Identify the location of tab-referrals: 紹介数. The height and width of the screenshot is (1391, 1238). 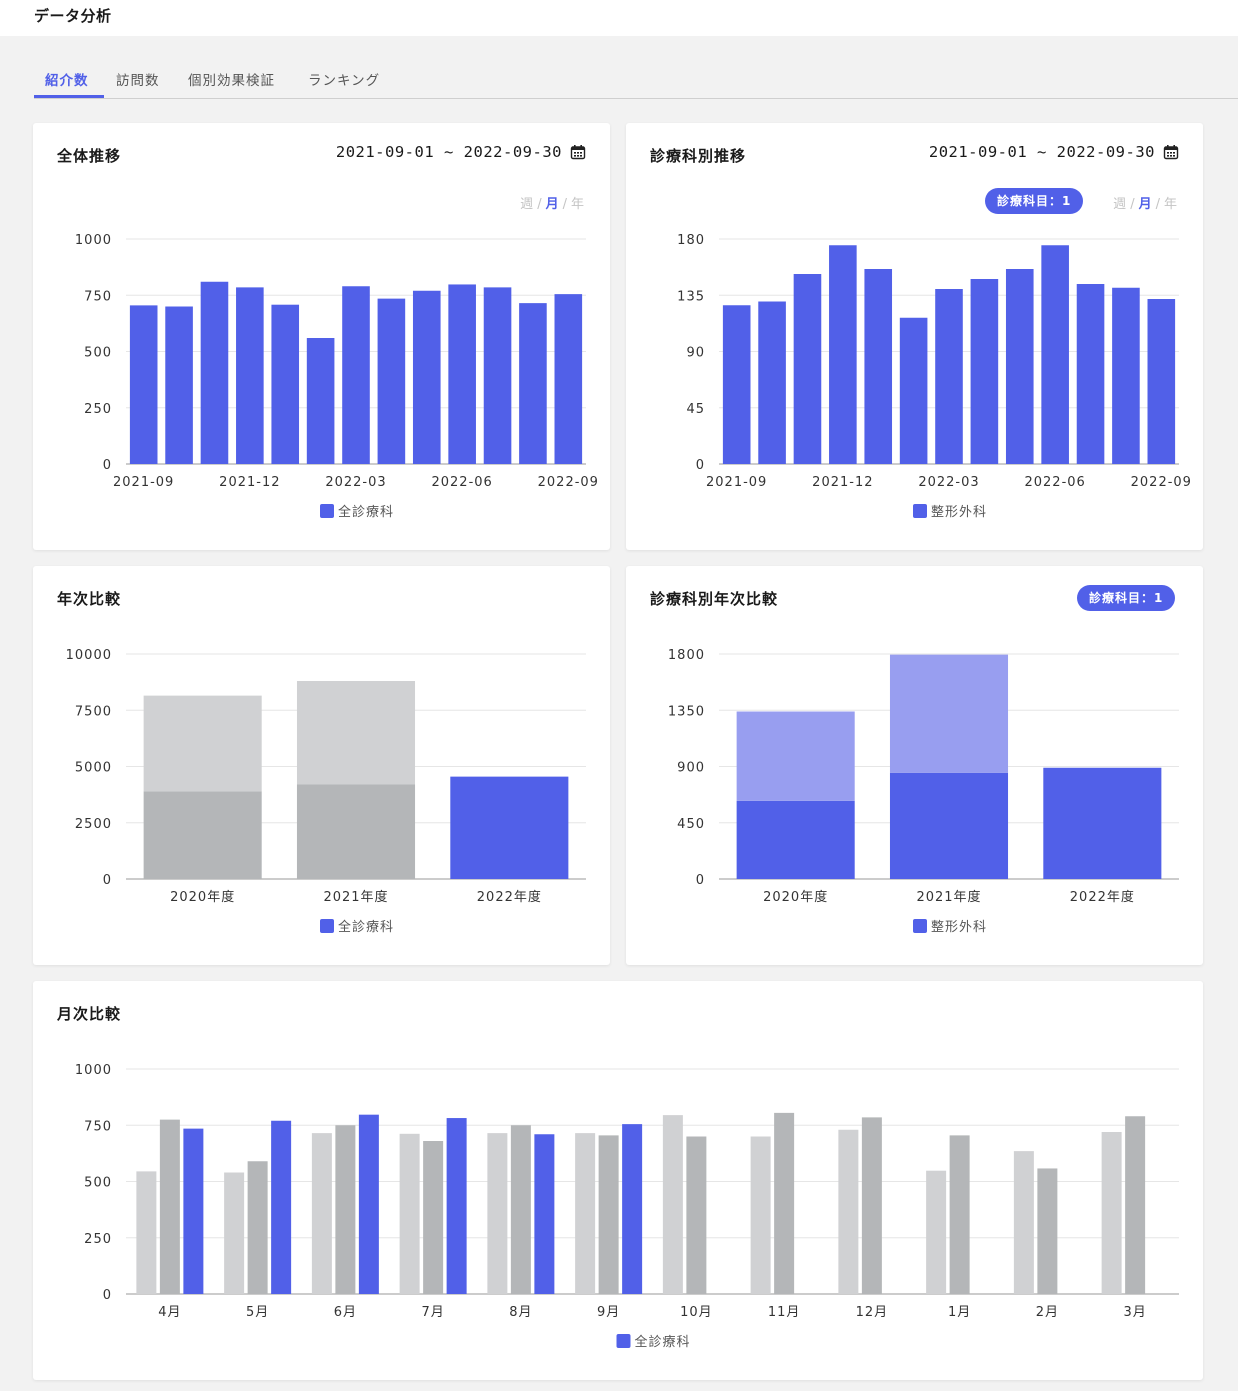
(67, 79).